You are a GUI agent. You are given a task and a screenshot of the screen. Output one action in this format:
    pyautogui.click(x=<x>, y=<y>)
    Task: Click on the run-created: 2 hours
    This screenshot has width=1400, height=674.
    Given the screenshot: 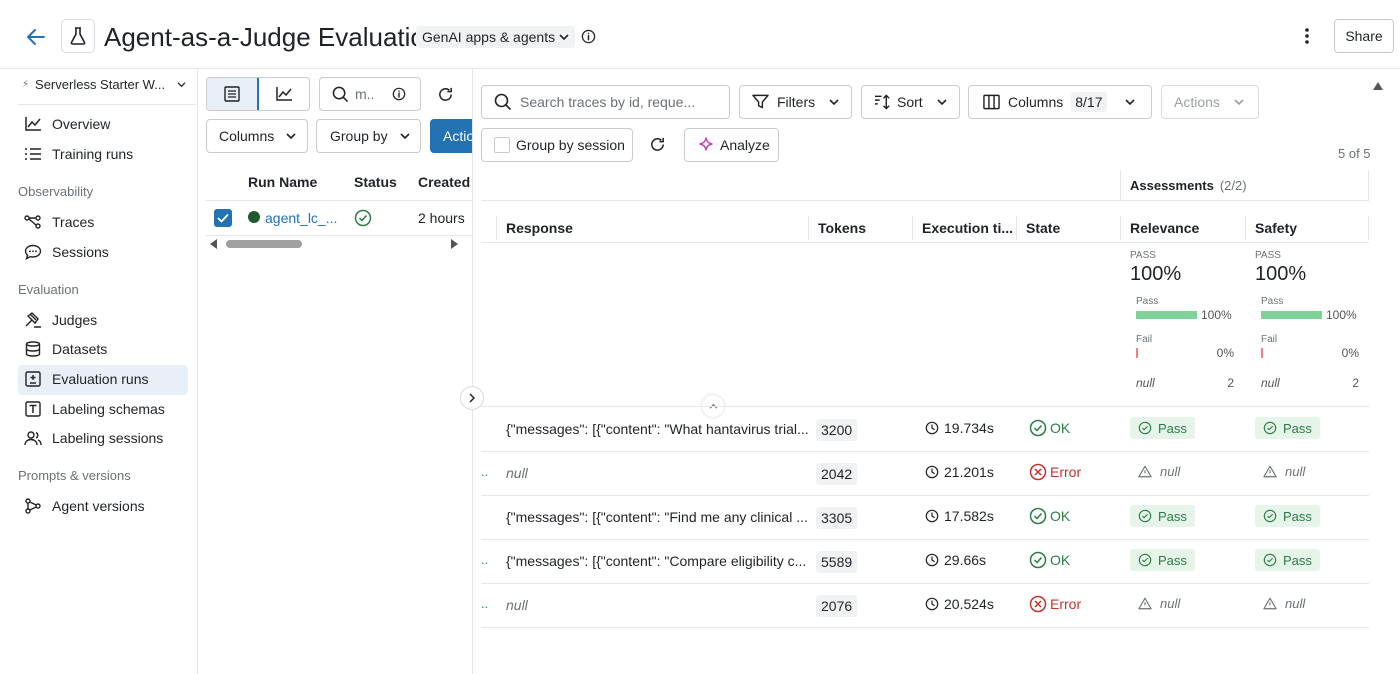 What is the action you would take?
    pyautogui.click(x=441, y=218)
    